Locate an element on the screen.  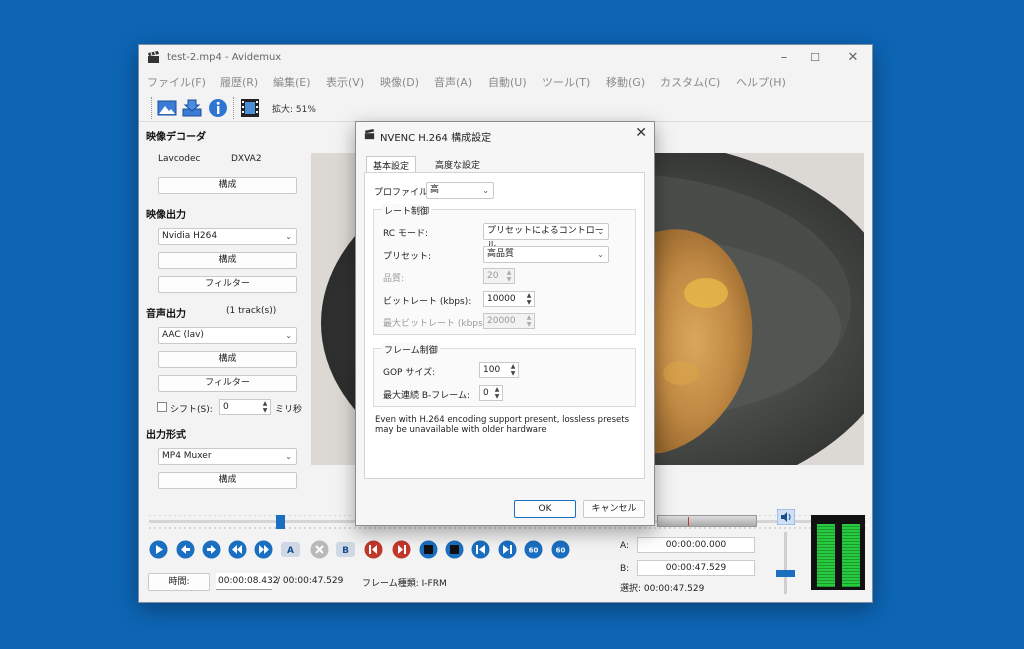
profile-select: 高 ⌄ is located at coordinates (460, 190).